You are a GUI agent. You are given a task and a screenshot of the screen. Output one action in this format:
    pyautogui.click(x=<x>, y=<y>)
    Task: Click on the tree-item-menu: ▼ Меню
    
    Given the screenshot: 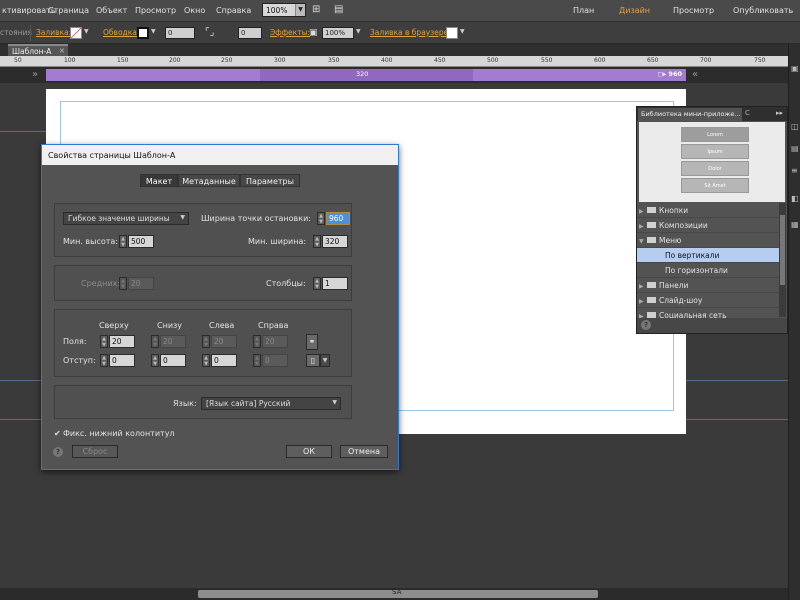 What is the action you would take?
    pyautogui.click(x=708, y=240)
    